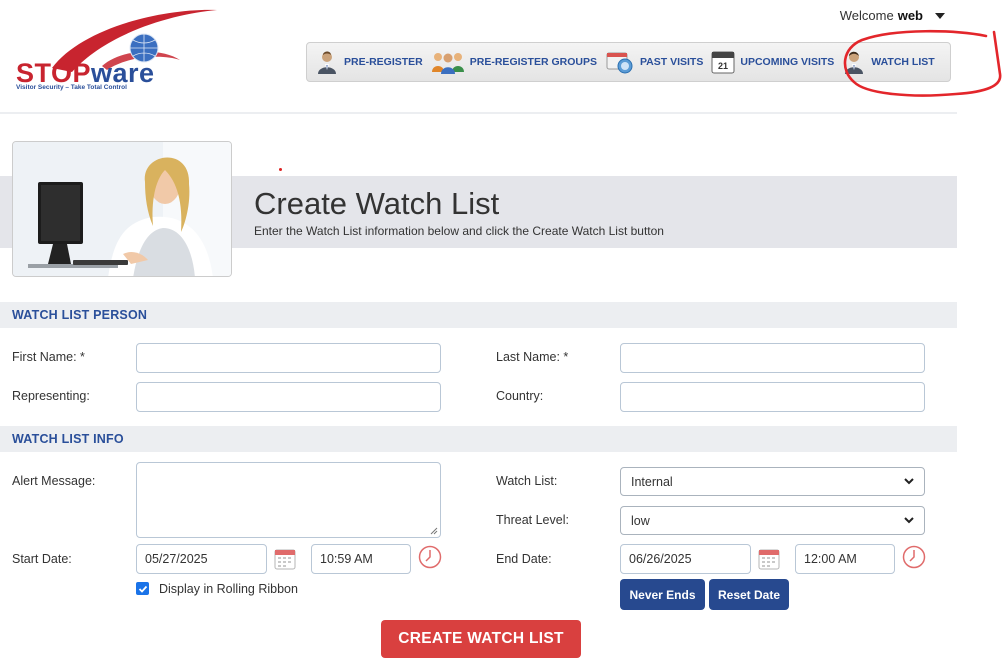 This screenshot has width=1003, height=660. I want to click on start-date-label: Start Date:, so click(42, 559).